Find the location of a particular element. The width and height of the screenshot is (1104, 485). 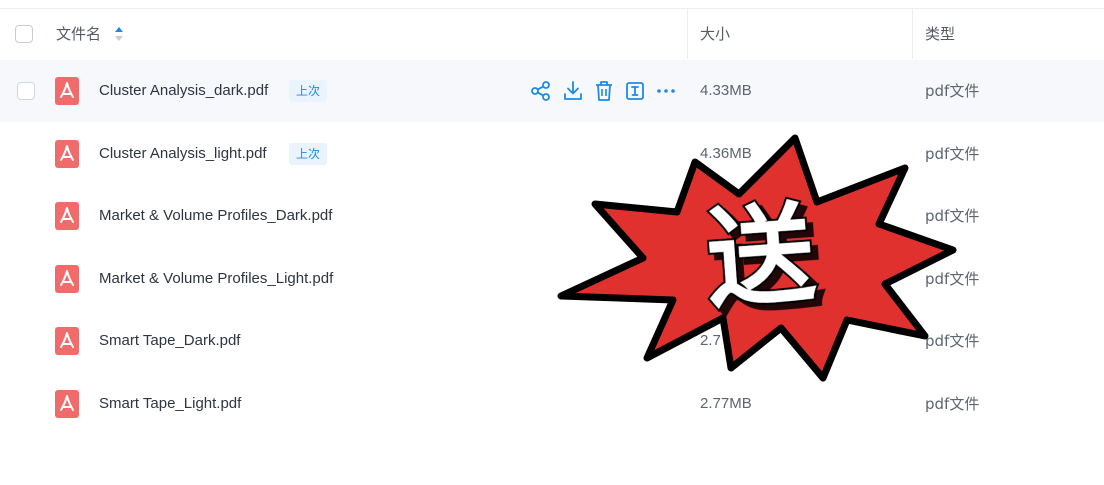

name-column-header: 文件名 is located at coordinates (78, 34).